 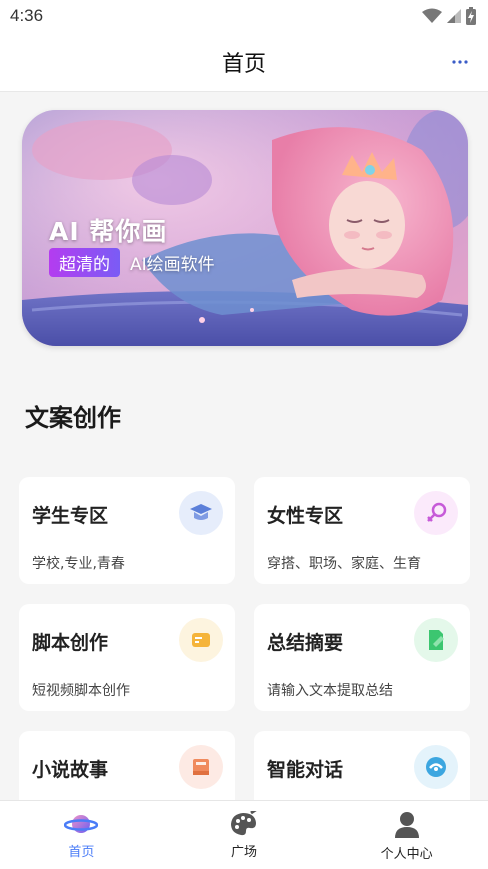 I want to click on banner-subtitle-row: 超清的 AI绘画软件, so click(x=132, y=262).